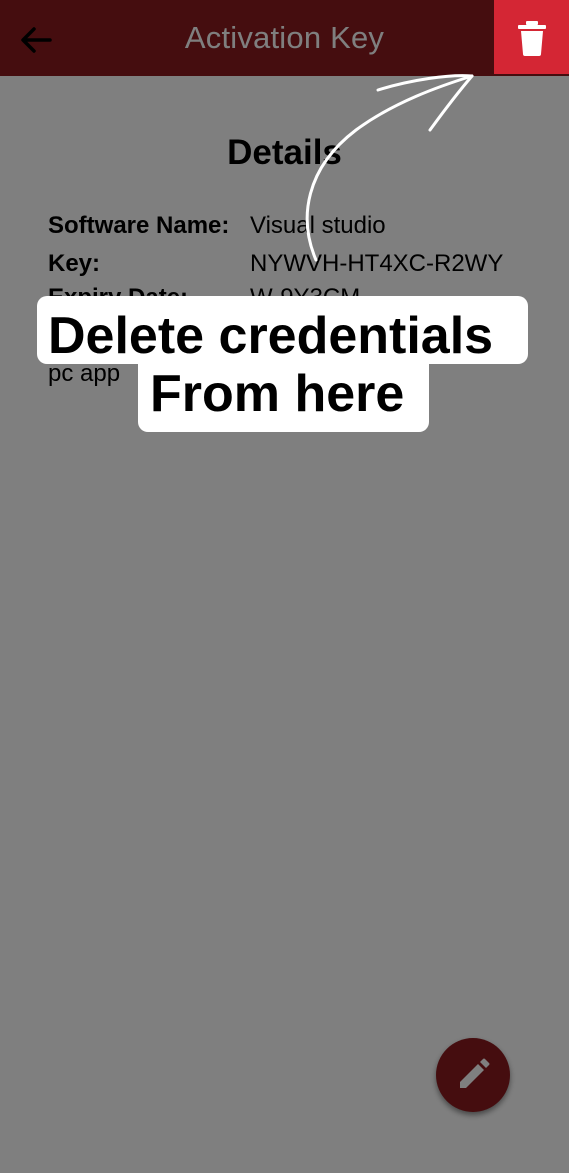  I want to click on callout-line2: From here, so click(277, 394).